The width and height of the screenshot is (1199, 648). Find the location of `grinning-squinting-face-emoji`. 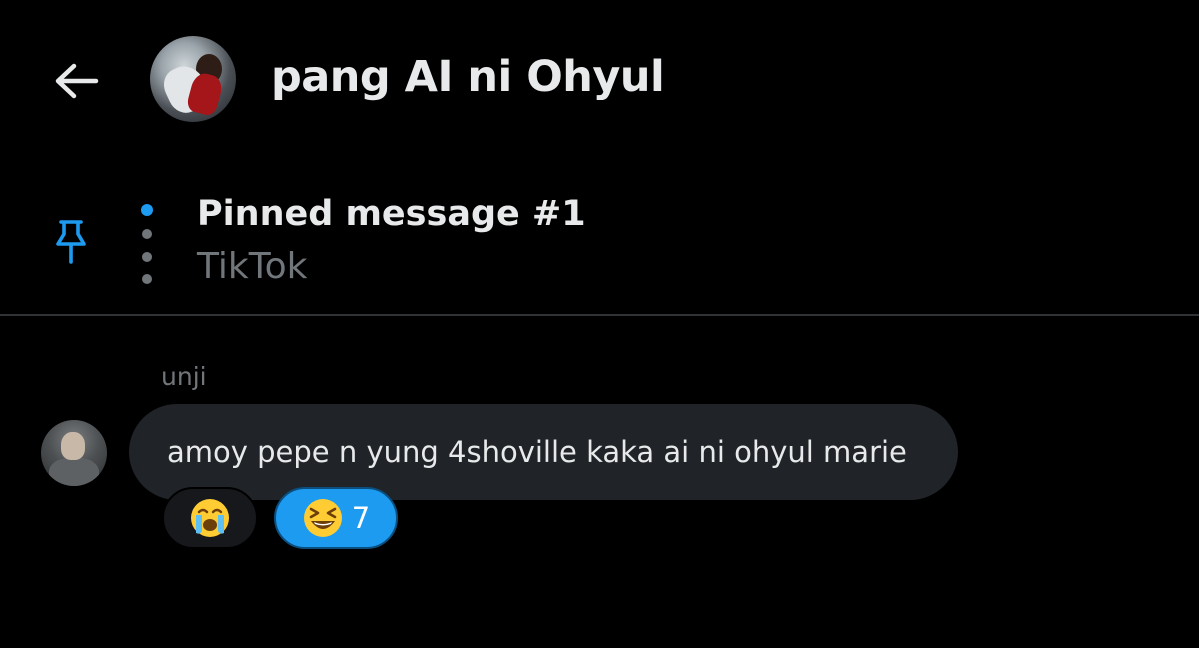

grinning-squinting-face-emoji is located at coordinates (322, 518).